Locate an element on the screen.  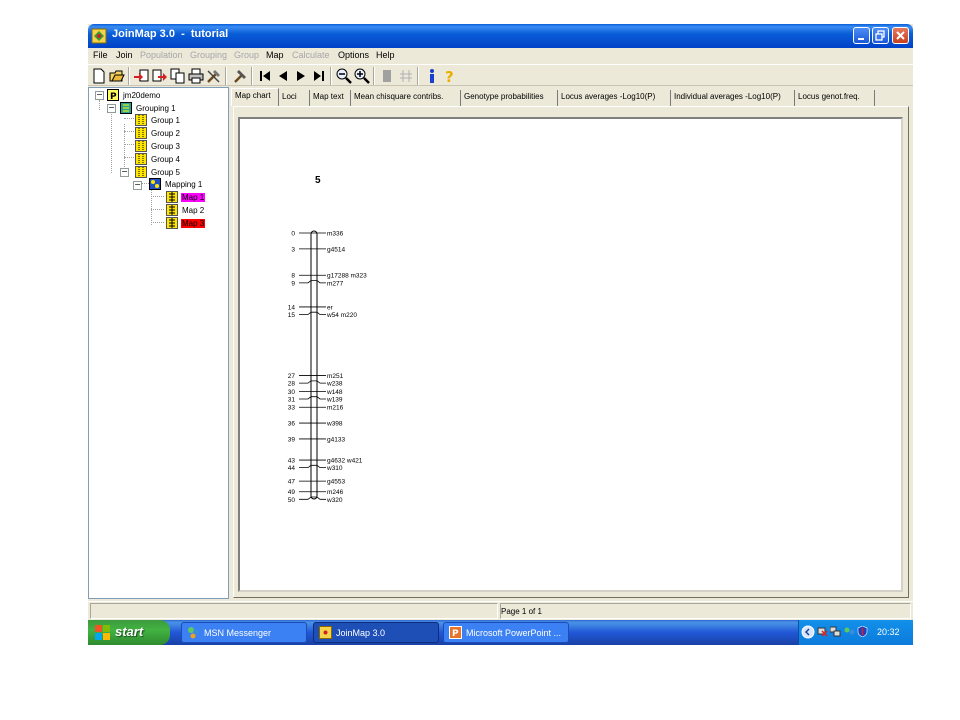
hammer-button is located at coordinates (240, 76).